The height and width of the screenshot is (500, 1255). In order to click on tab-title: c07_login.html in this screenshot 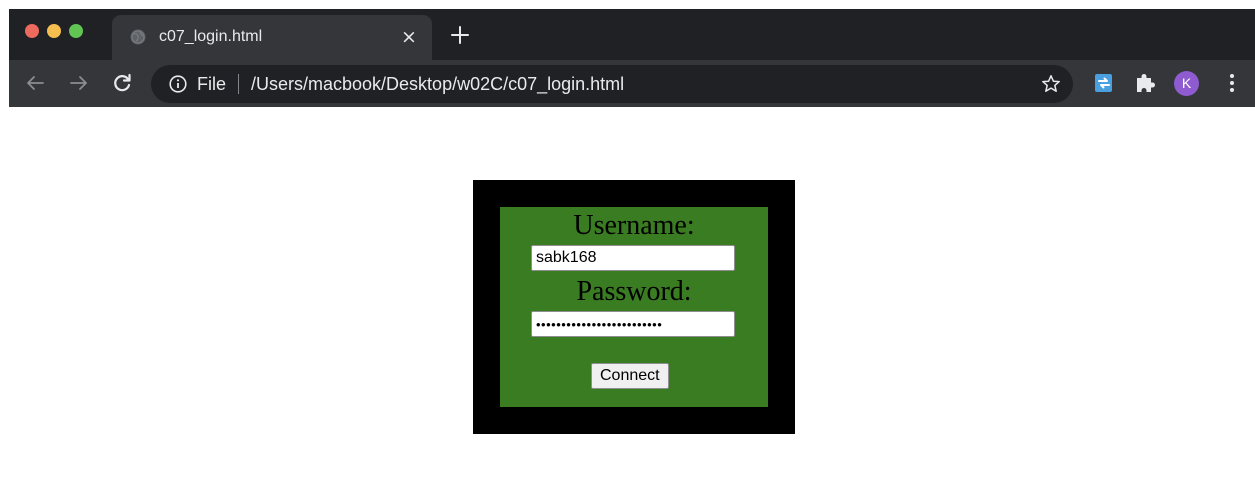, I will do `click(211, 36)`.